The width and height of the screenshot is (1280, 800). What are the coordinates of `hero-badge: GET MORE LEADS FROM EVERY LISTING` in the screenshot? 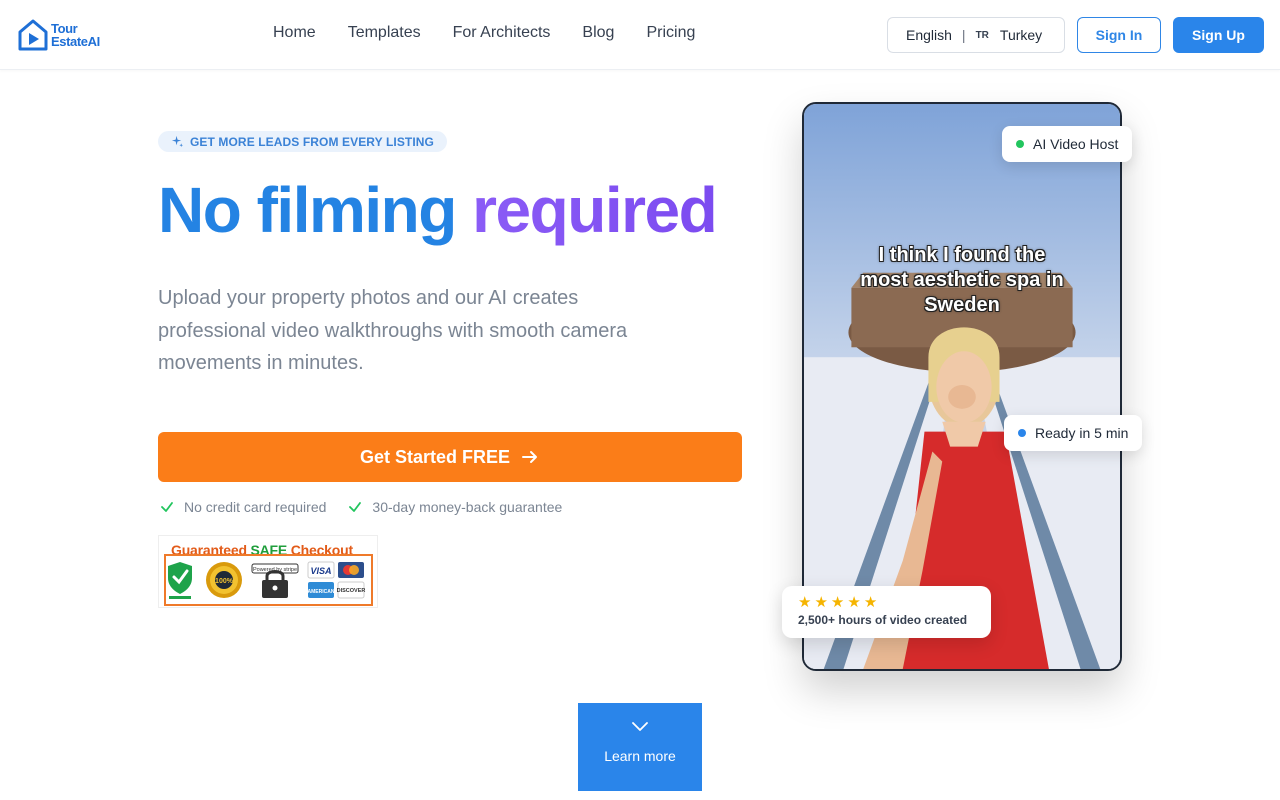 It's located at (302, 141).